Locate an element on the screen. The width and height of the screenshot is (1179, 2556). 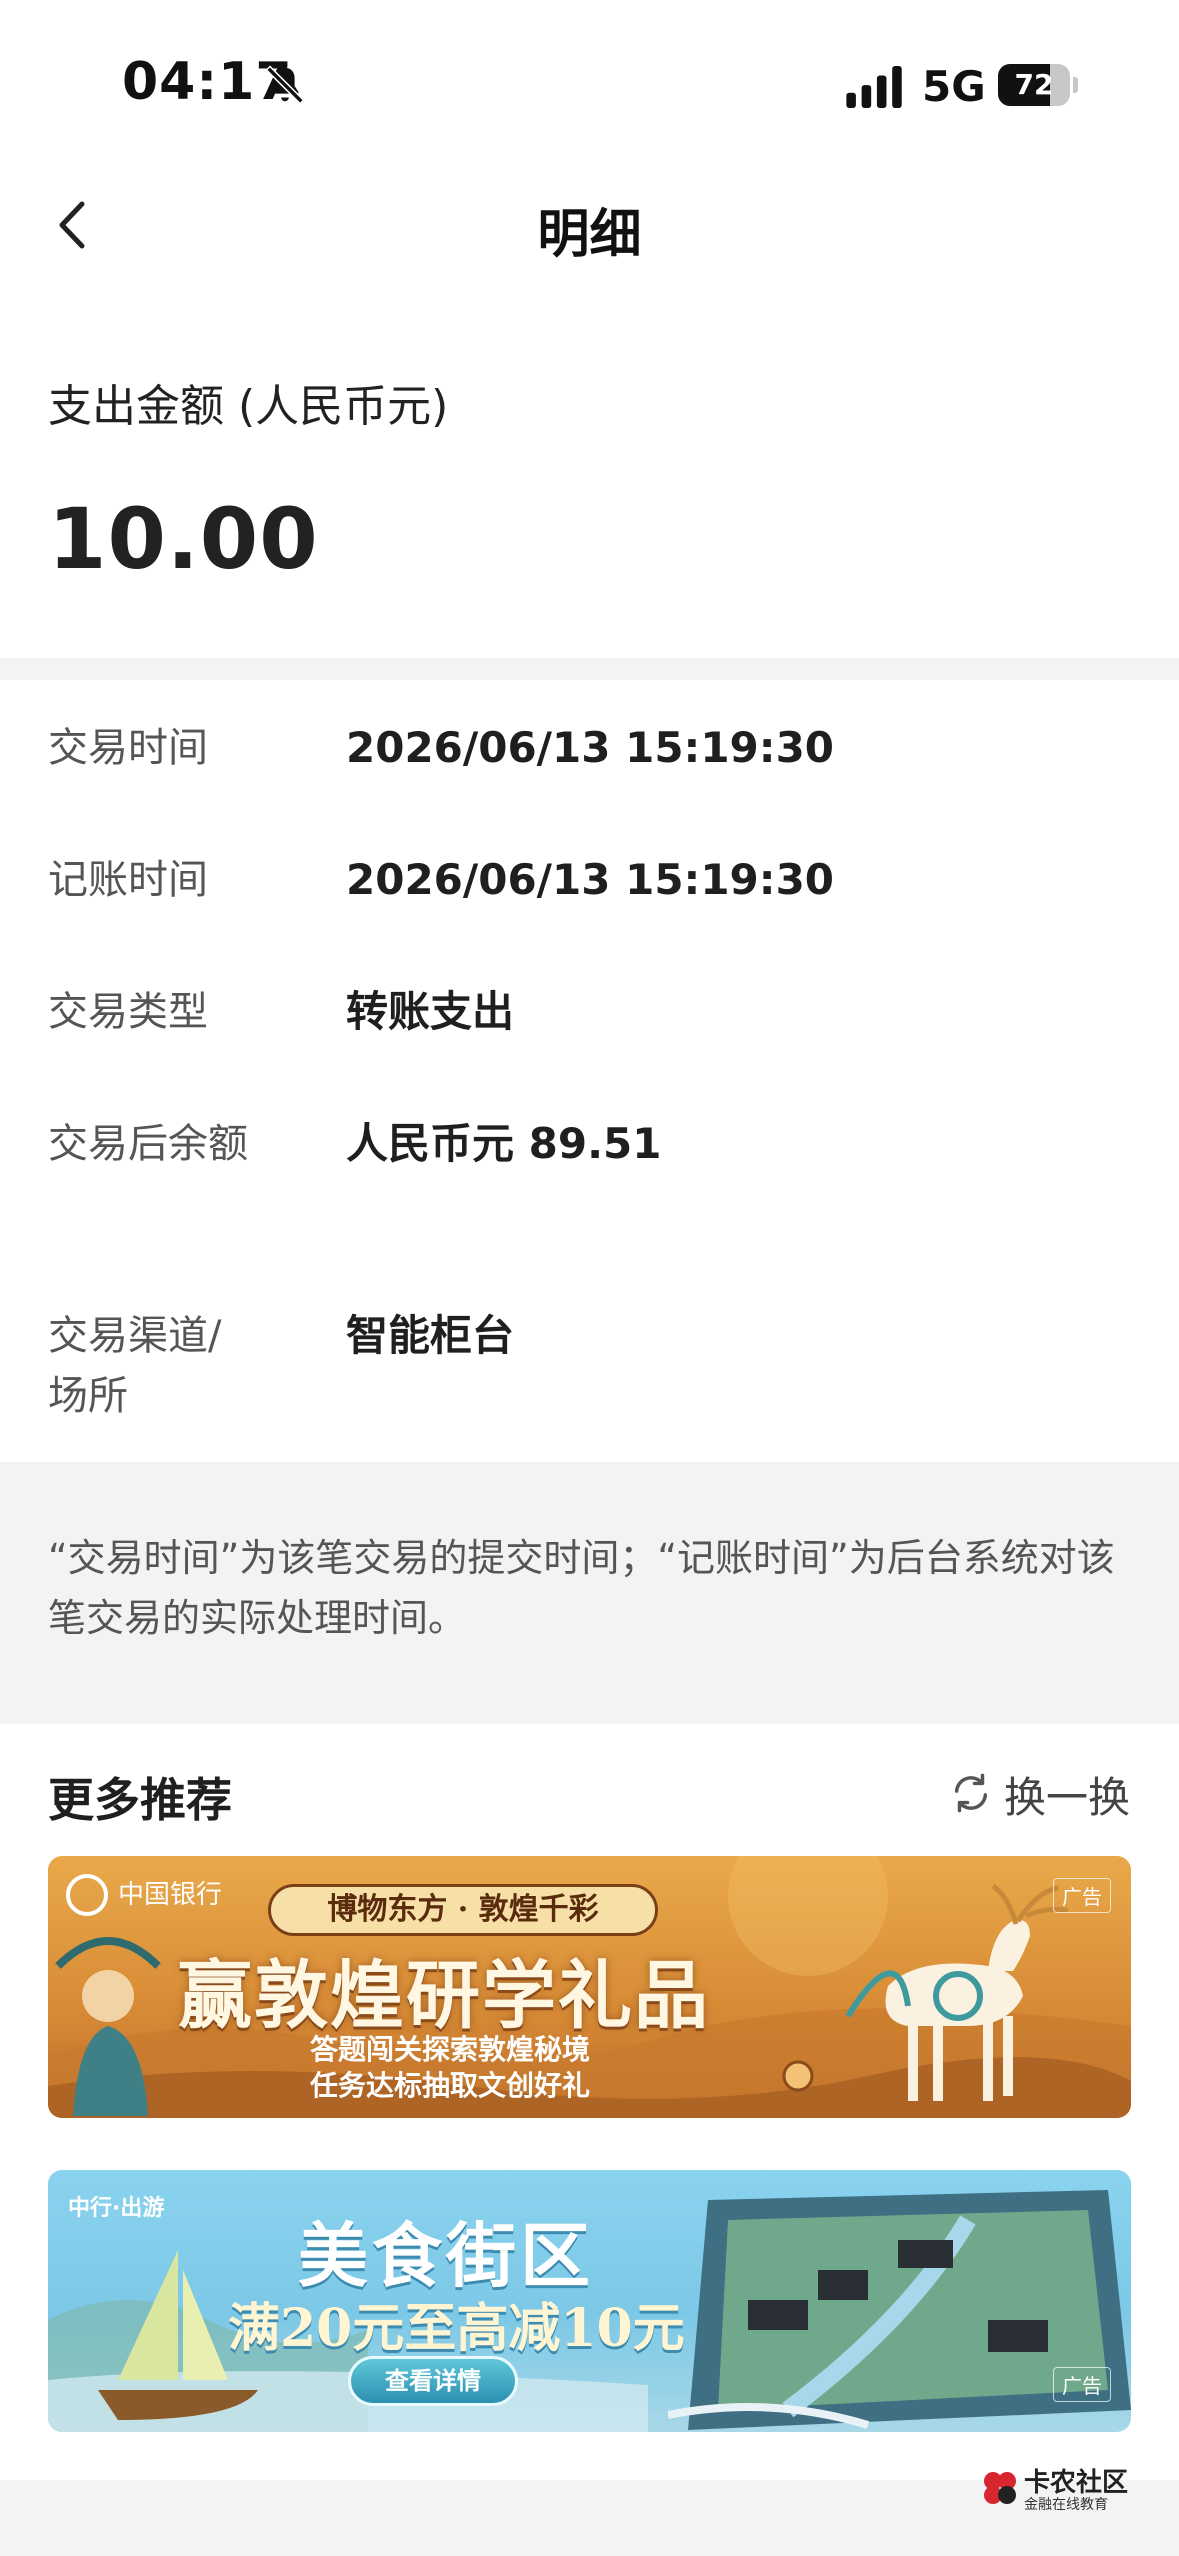
boc-logo-text: 中国银行 is located at coordinates (170, 1895).